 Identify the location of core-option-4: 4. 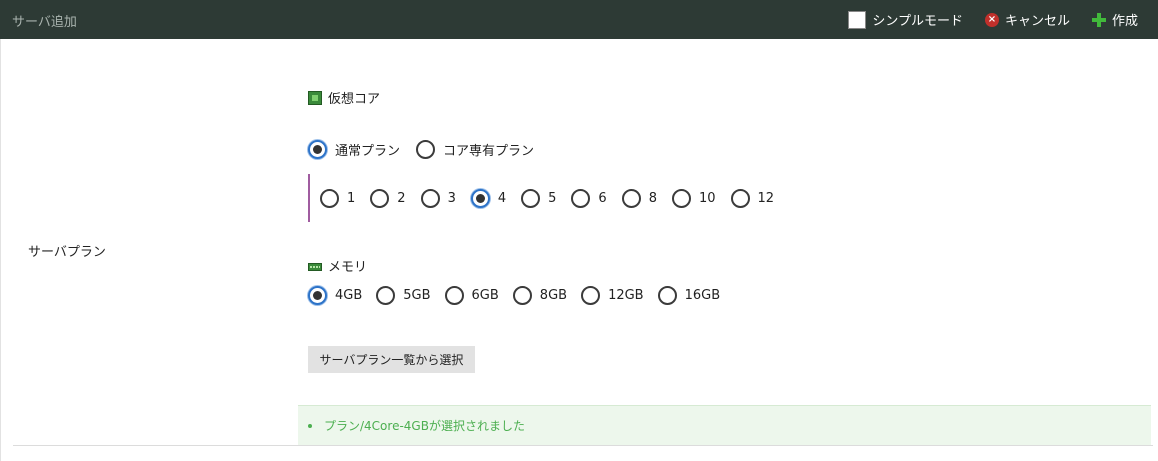
(488, 198).